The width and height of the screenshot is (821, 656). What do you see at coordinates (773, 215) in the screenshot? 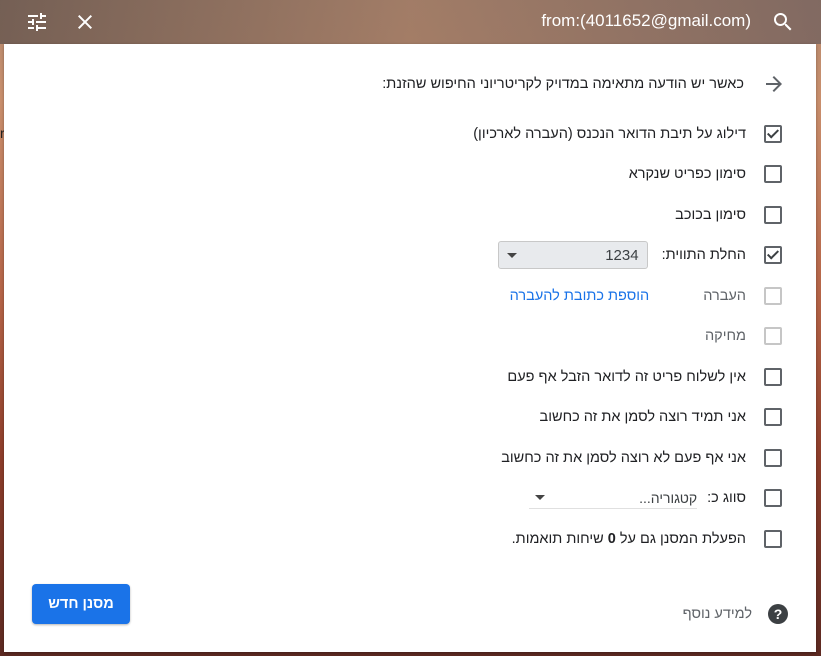
I see `star-checkbox` at bounding box center [773, 215].